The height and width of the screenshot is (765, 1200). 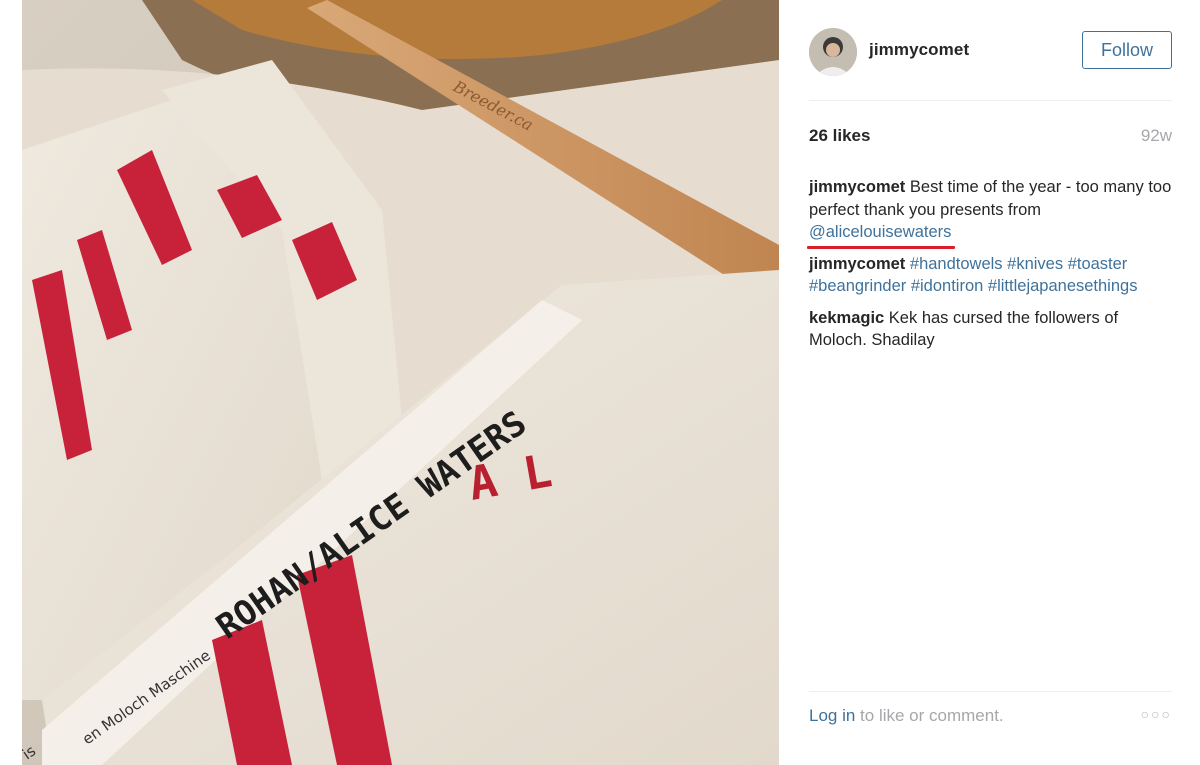 What do you see at coordinates (832, 715) in the screenshot?
I see `login-link: Log in` at bounding box center [832, 715].